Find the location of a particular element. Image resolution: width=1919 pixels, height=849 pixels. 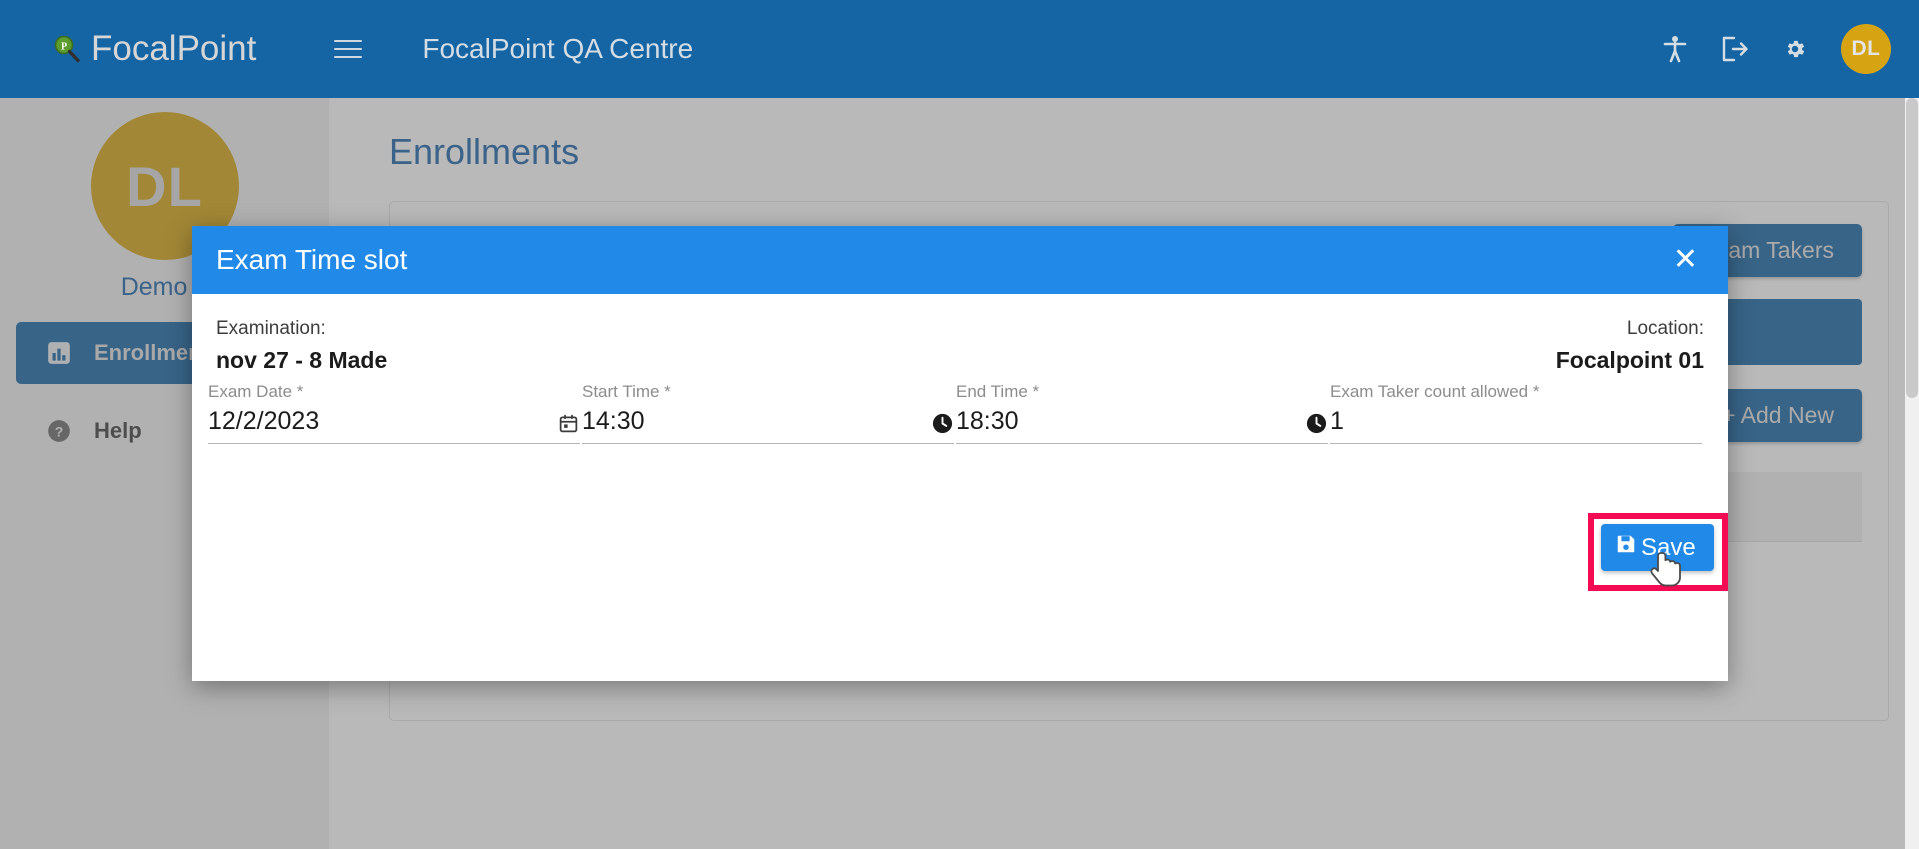

start-time-input-wrap is located at coordinates (768, 425).